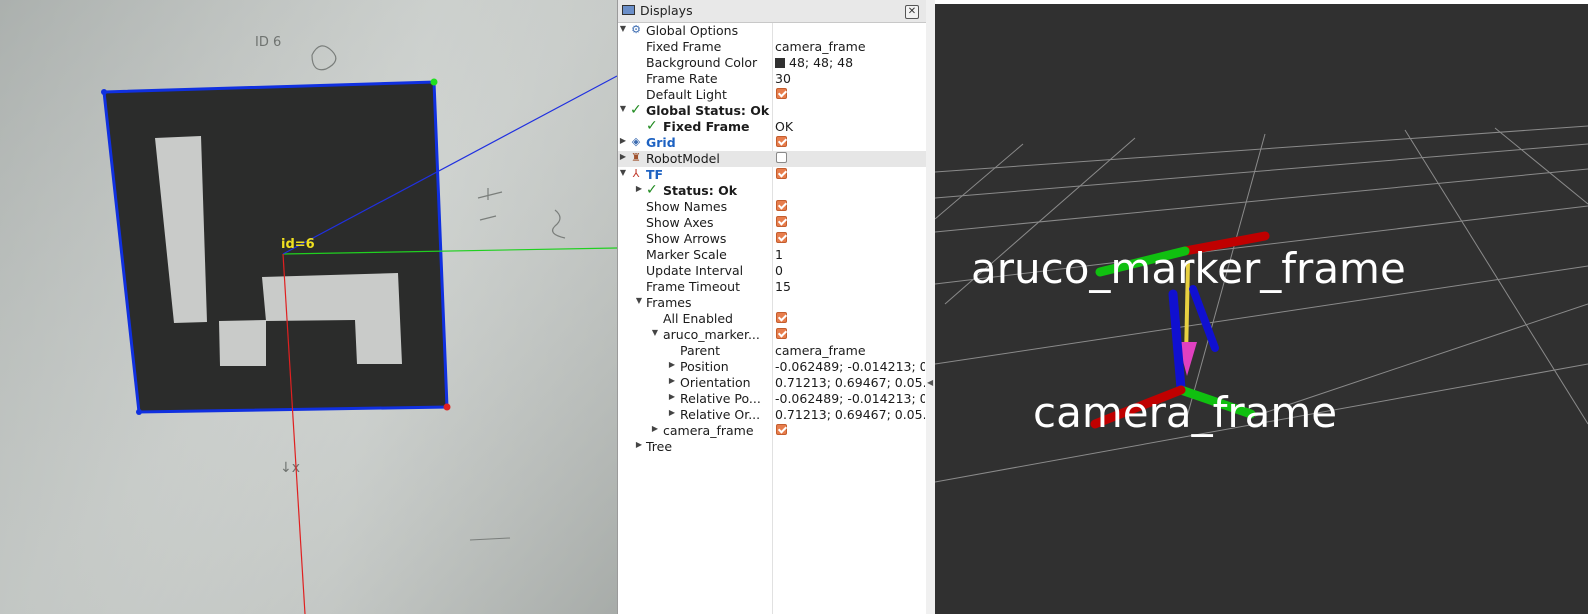 This screenshot has height=614, width=1588. Describe the element at coordinates (772, 79) in the screenshot. I see `tree-row-frame-rate: Frame Rate 30` at that location.